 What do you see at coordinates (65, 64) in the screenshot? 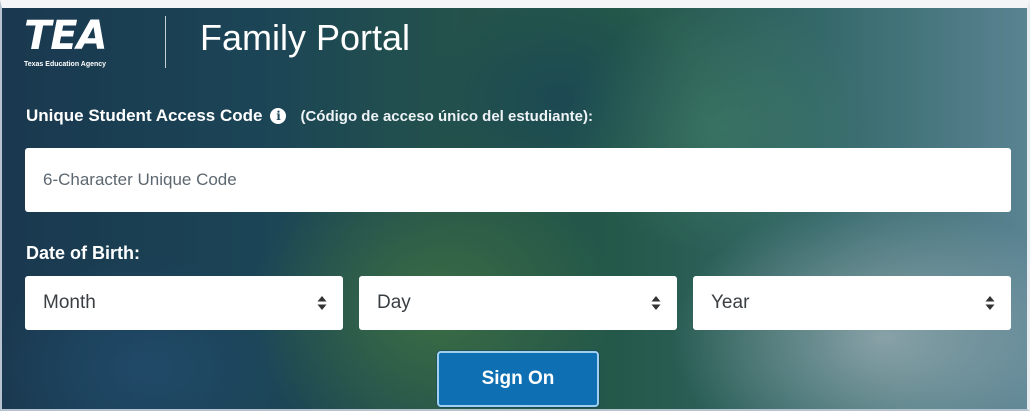
I see `tea-logo-subtitle: Texas Education Agency` at bounding box center [65, 64].